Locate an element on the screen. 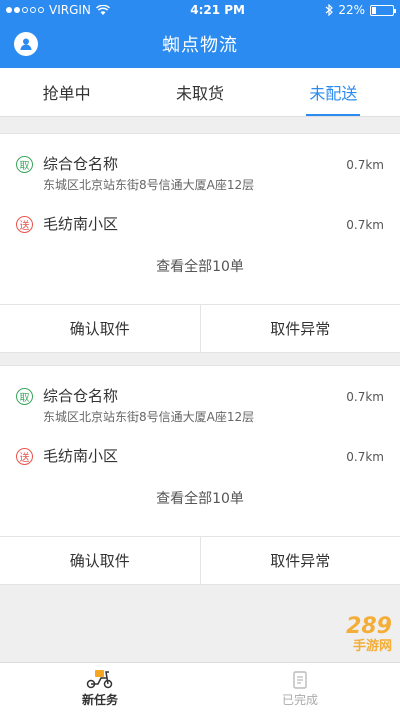 Image resolution: width=400 pixels, height=712 pixels. avatar is located at coordinates (26, 44).